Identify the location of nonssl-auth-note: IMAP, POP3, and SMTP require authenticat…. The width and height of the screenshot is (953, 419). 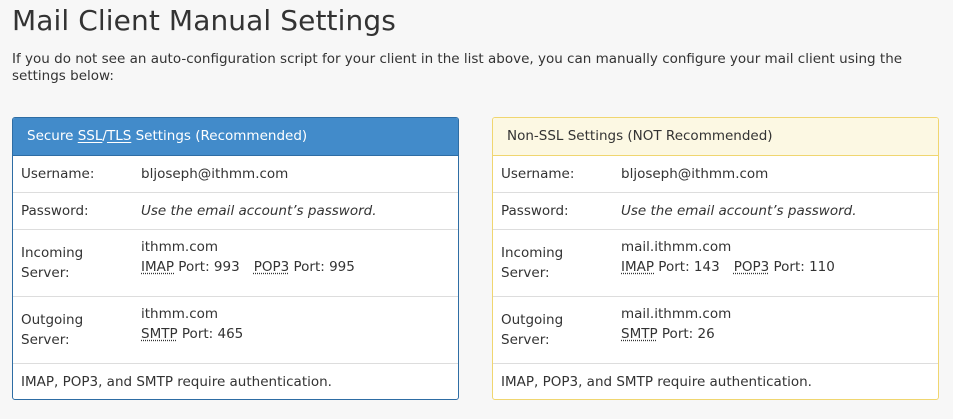
(656, 382).